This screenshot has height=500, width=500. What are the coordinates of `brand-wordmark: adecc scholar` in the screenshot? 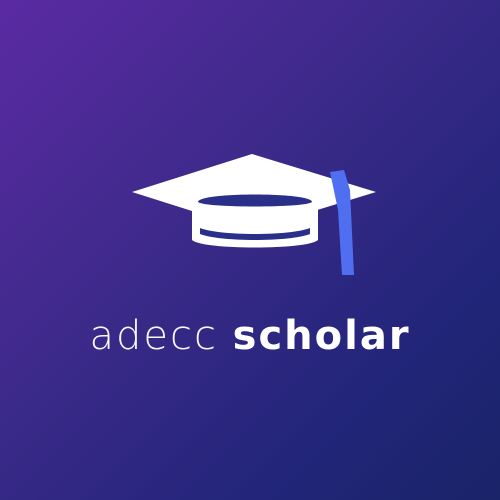 It's located at (250, 336).